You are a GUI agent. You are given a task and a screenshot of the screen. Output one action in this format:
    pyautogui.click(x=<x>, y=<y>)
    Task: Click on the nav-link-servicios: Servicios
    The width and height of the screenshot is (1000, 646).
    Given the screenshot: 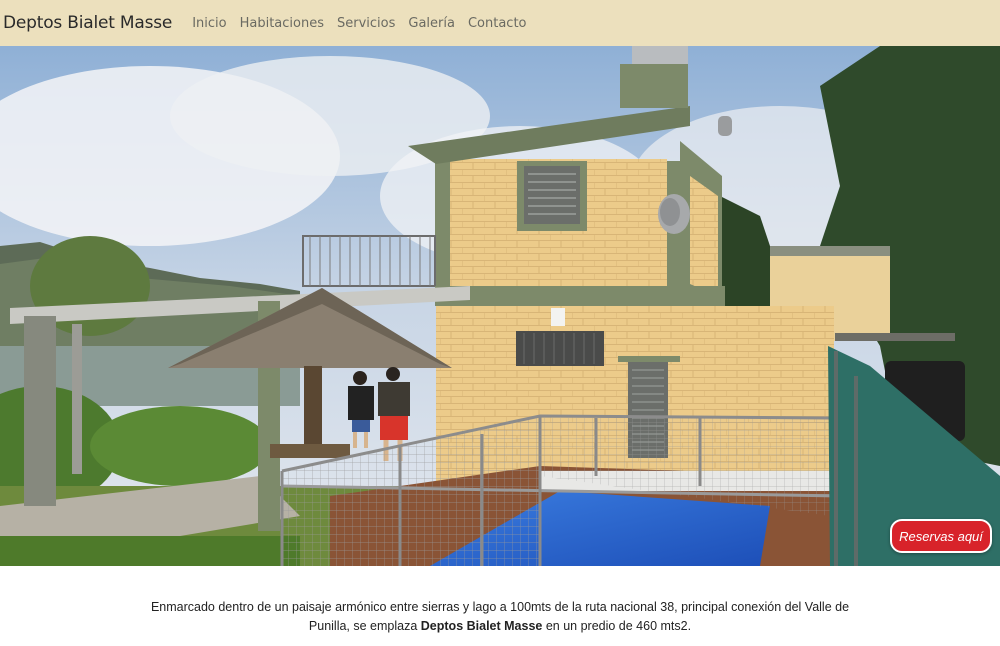 What is the action you would take?
    pyautogui.click(x=366, y=23)
    